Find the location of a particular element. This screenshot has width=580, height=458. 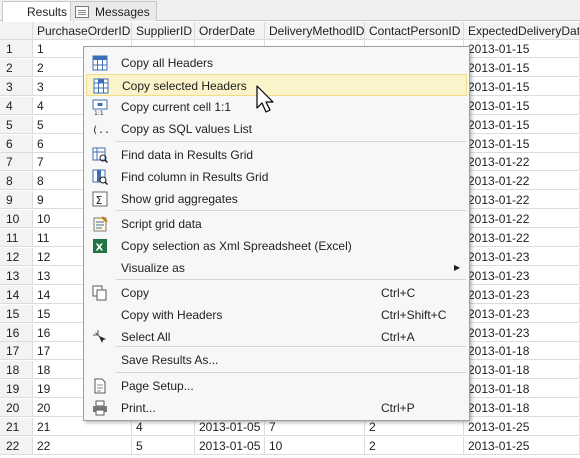

column-header: OrderDate is located at coordinates (230, 31).